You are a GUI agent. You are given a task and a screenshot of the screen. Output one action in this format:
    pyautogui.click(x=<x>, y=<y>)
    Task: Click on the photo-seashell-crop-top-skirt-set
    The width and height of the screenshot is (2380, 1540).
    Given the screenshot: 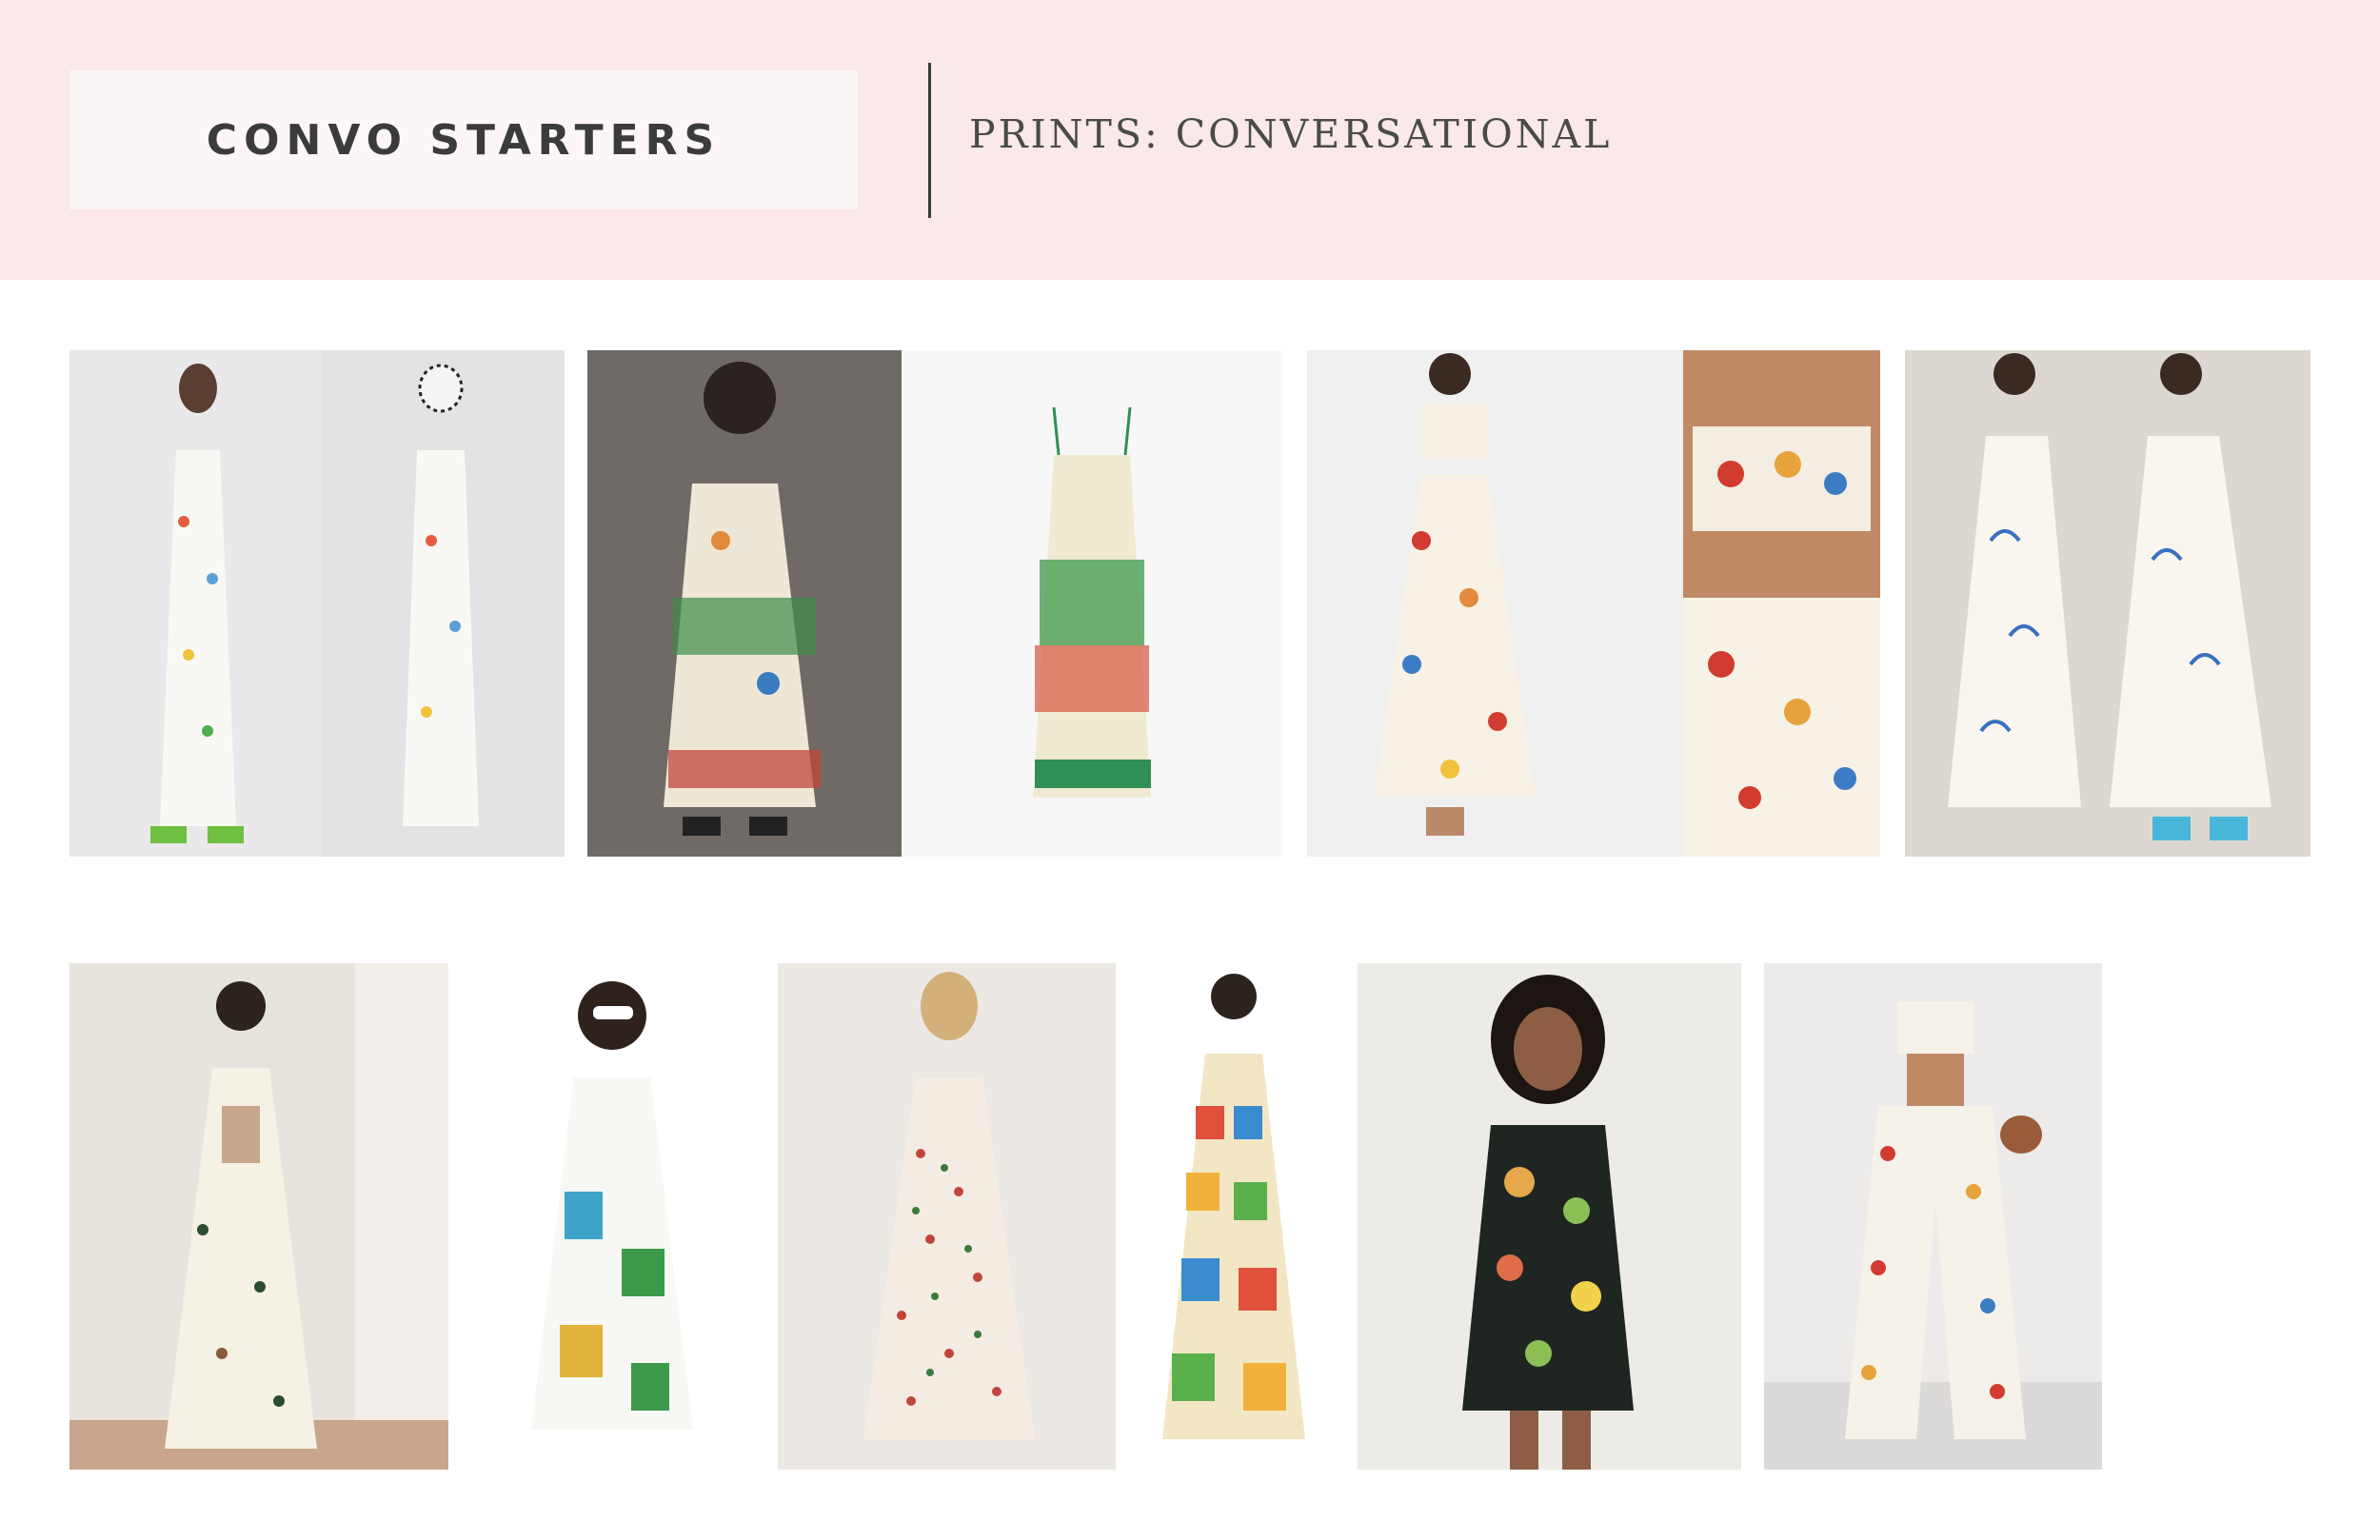 What is the action you would take?
    pyautogui.click(x=1495, y=603)
    